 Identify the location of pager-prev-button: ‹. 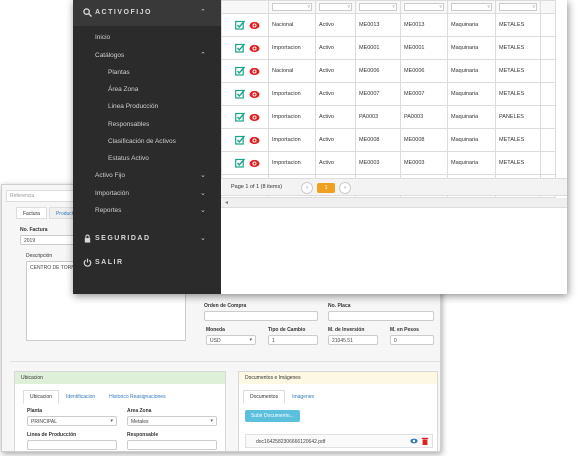
(307, 188).